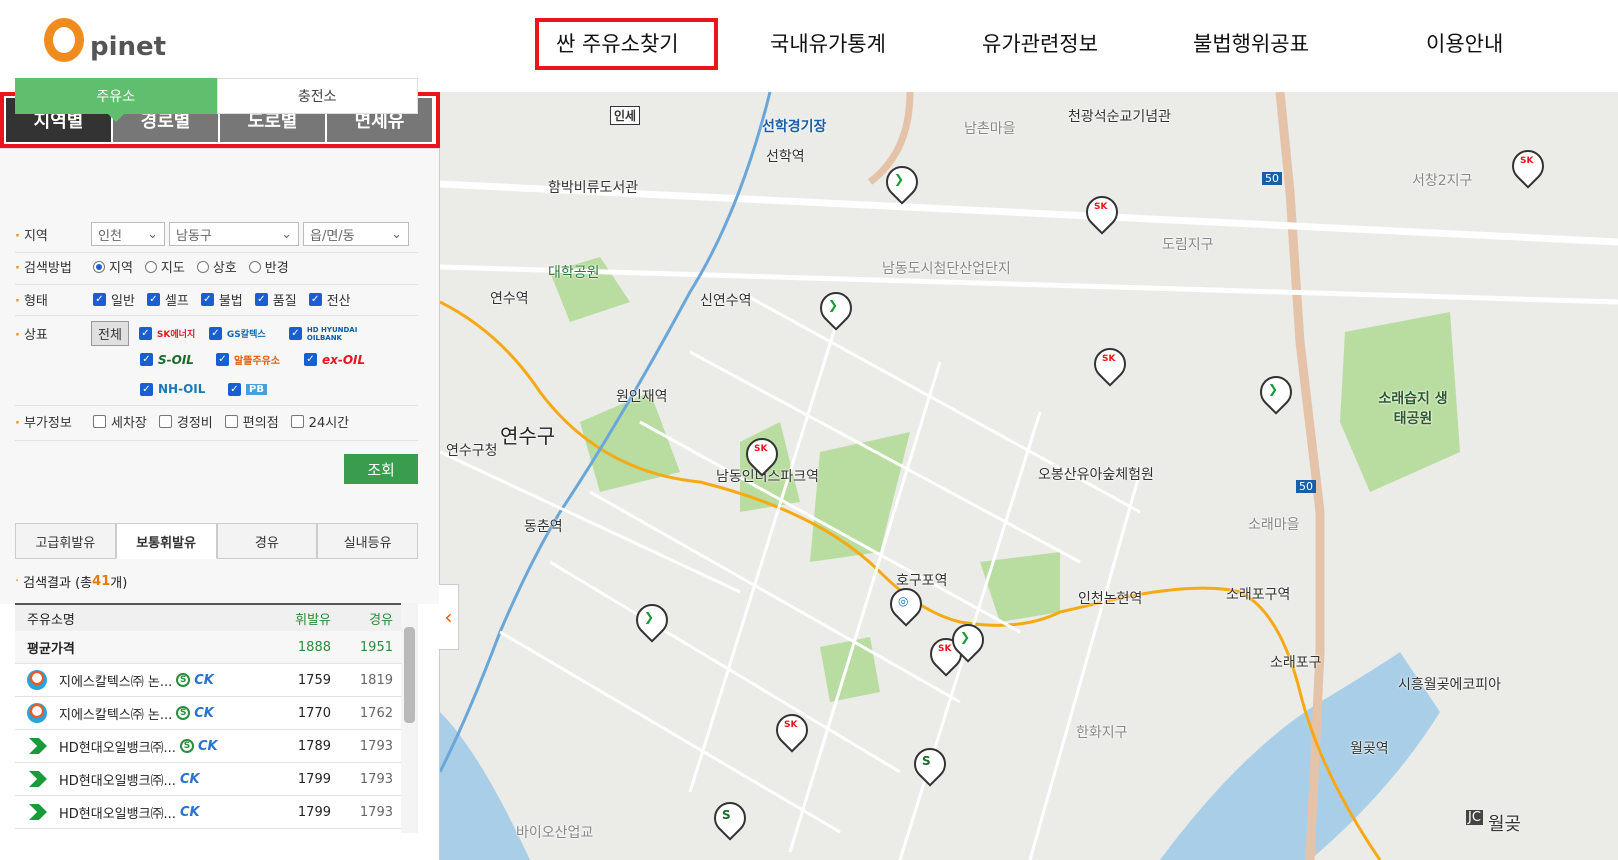 The height and width of the screenshot is (860, 1618). I want to click on brand-exoil-checkbox: ✓, so click(310, 359).